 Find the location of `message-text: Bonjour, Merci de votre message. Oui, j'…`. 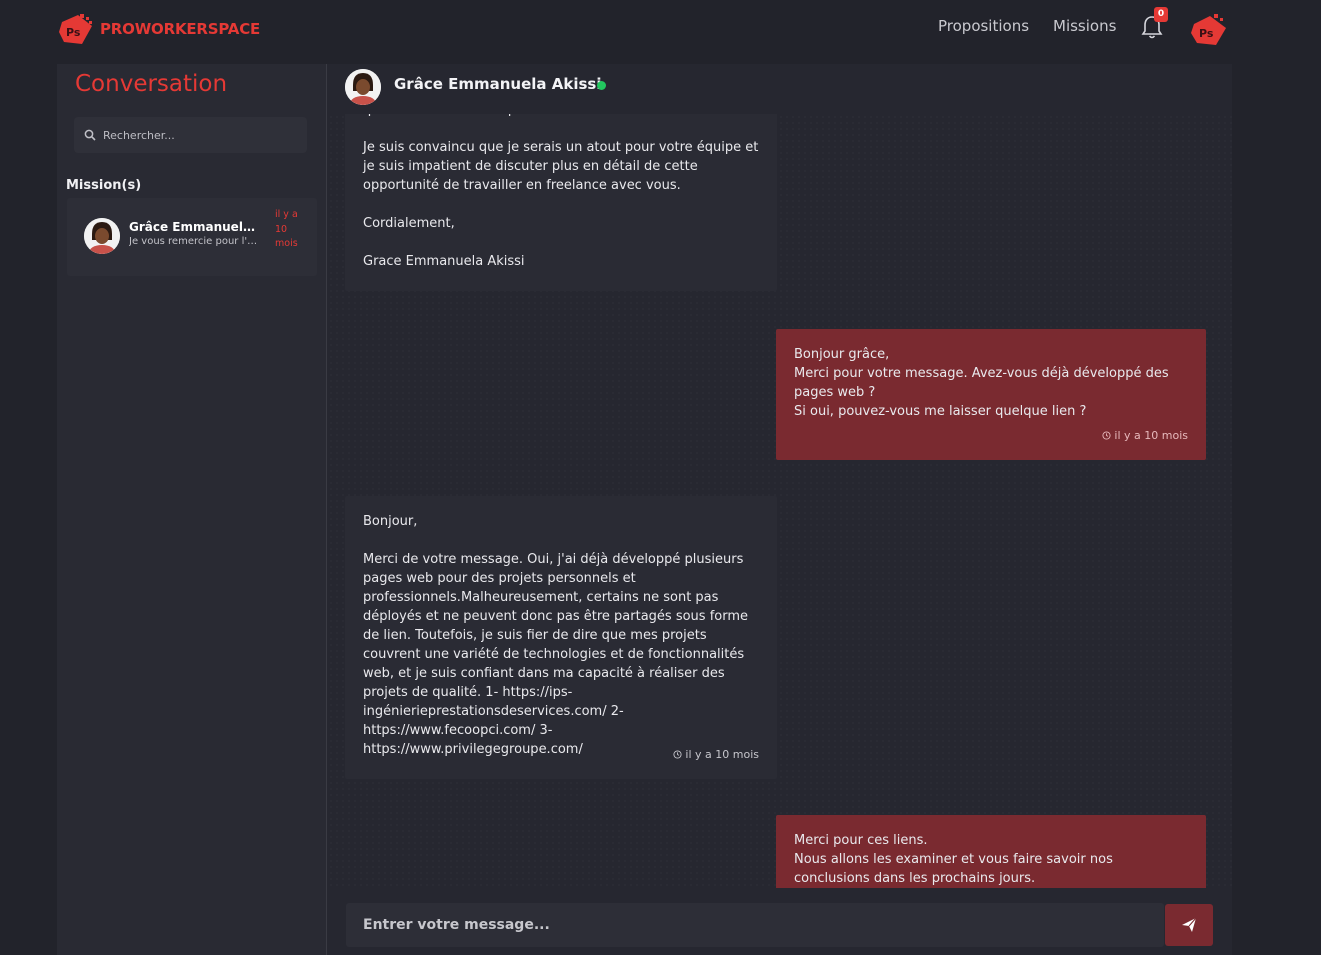

message-text: Bonjour, Merci de votre message. Oui, j'… is located at coordinates (556, 635).